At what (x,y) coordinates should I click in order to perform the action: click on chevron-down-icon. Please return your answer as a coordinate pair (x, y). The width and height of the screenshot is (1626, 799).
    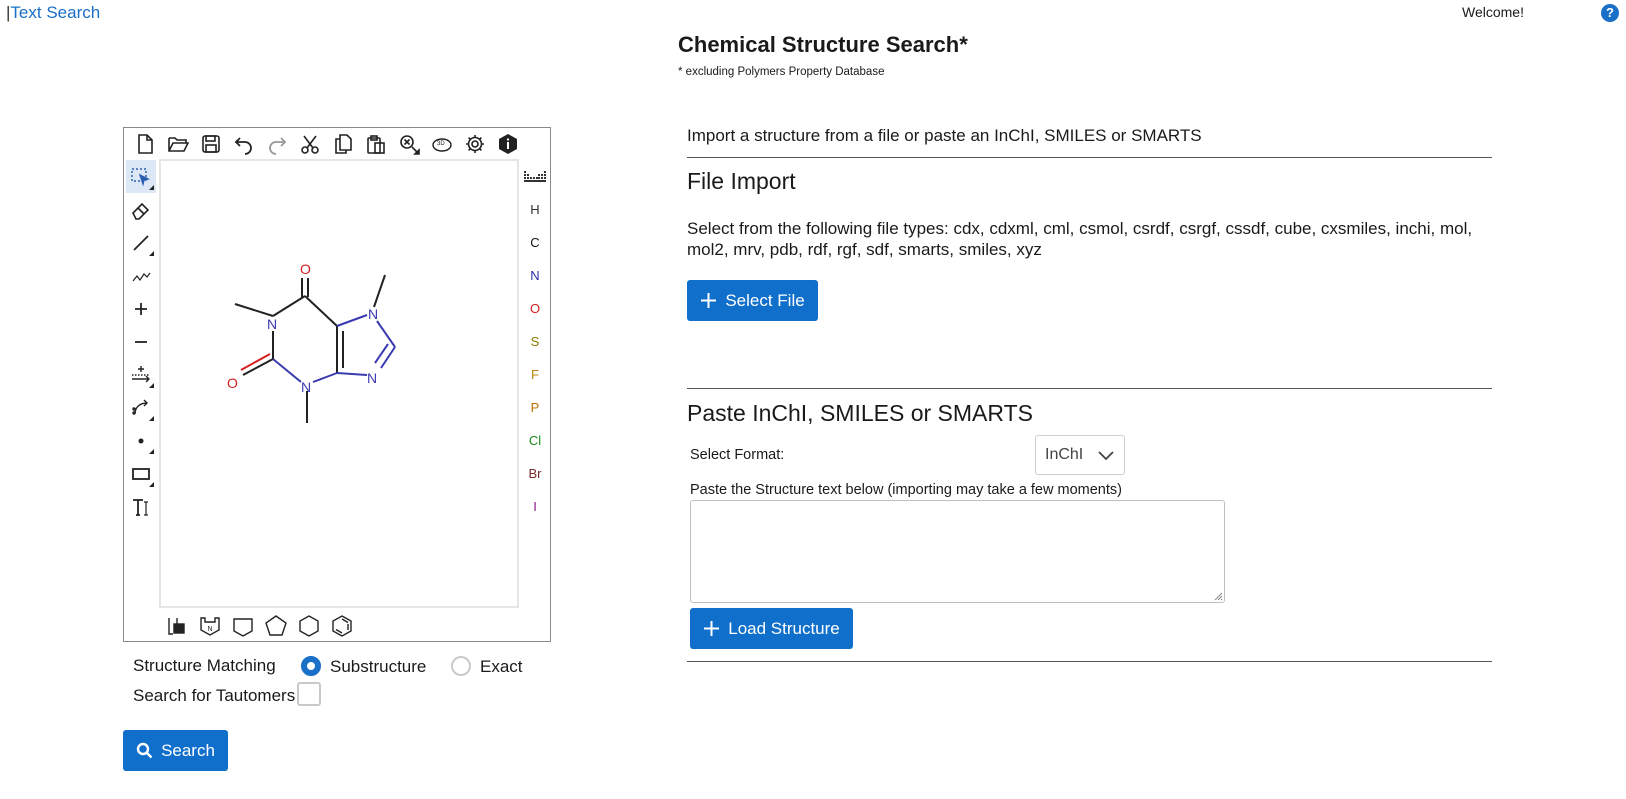
    Looking at the image, I should click on (1106, 456).